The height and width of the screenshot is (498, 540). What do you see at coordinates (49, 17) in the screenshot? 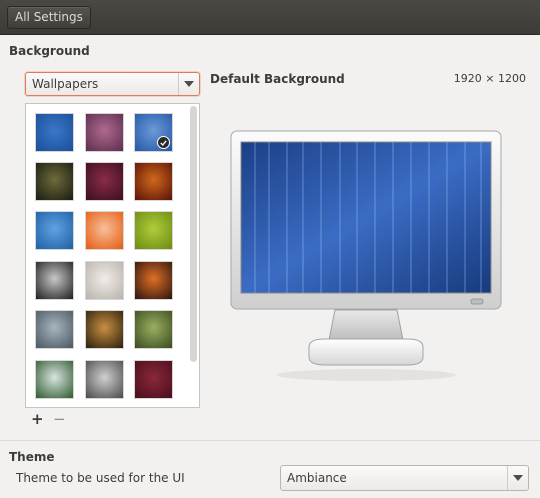
I see `all-settings-button: All Settings` at bounding box center [49, 17].